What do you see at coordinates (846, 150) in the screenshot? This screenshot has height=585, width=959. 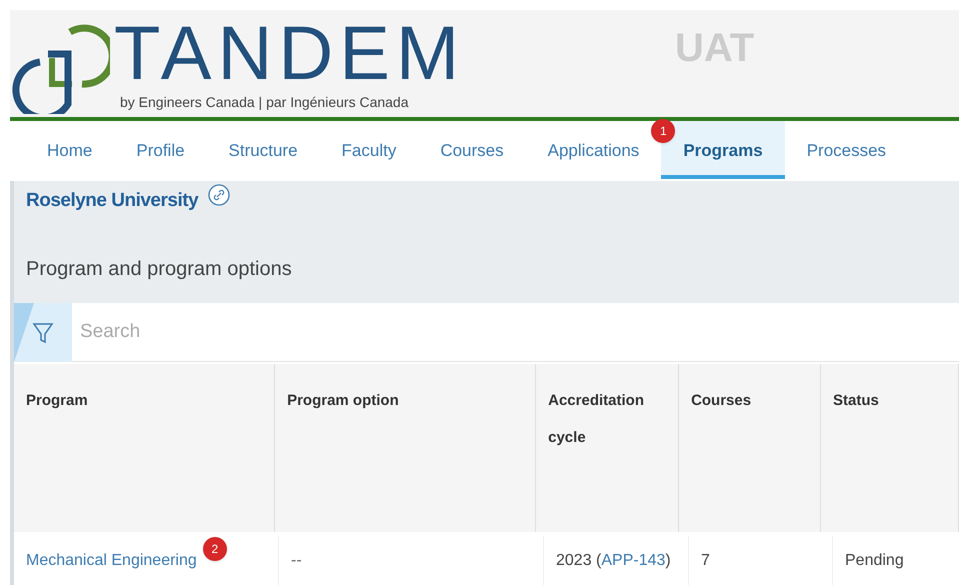 I see `nav-tab: Processes` at bounding box center [846, 150].